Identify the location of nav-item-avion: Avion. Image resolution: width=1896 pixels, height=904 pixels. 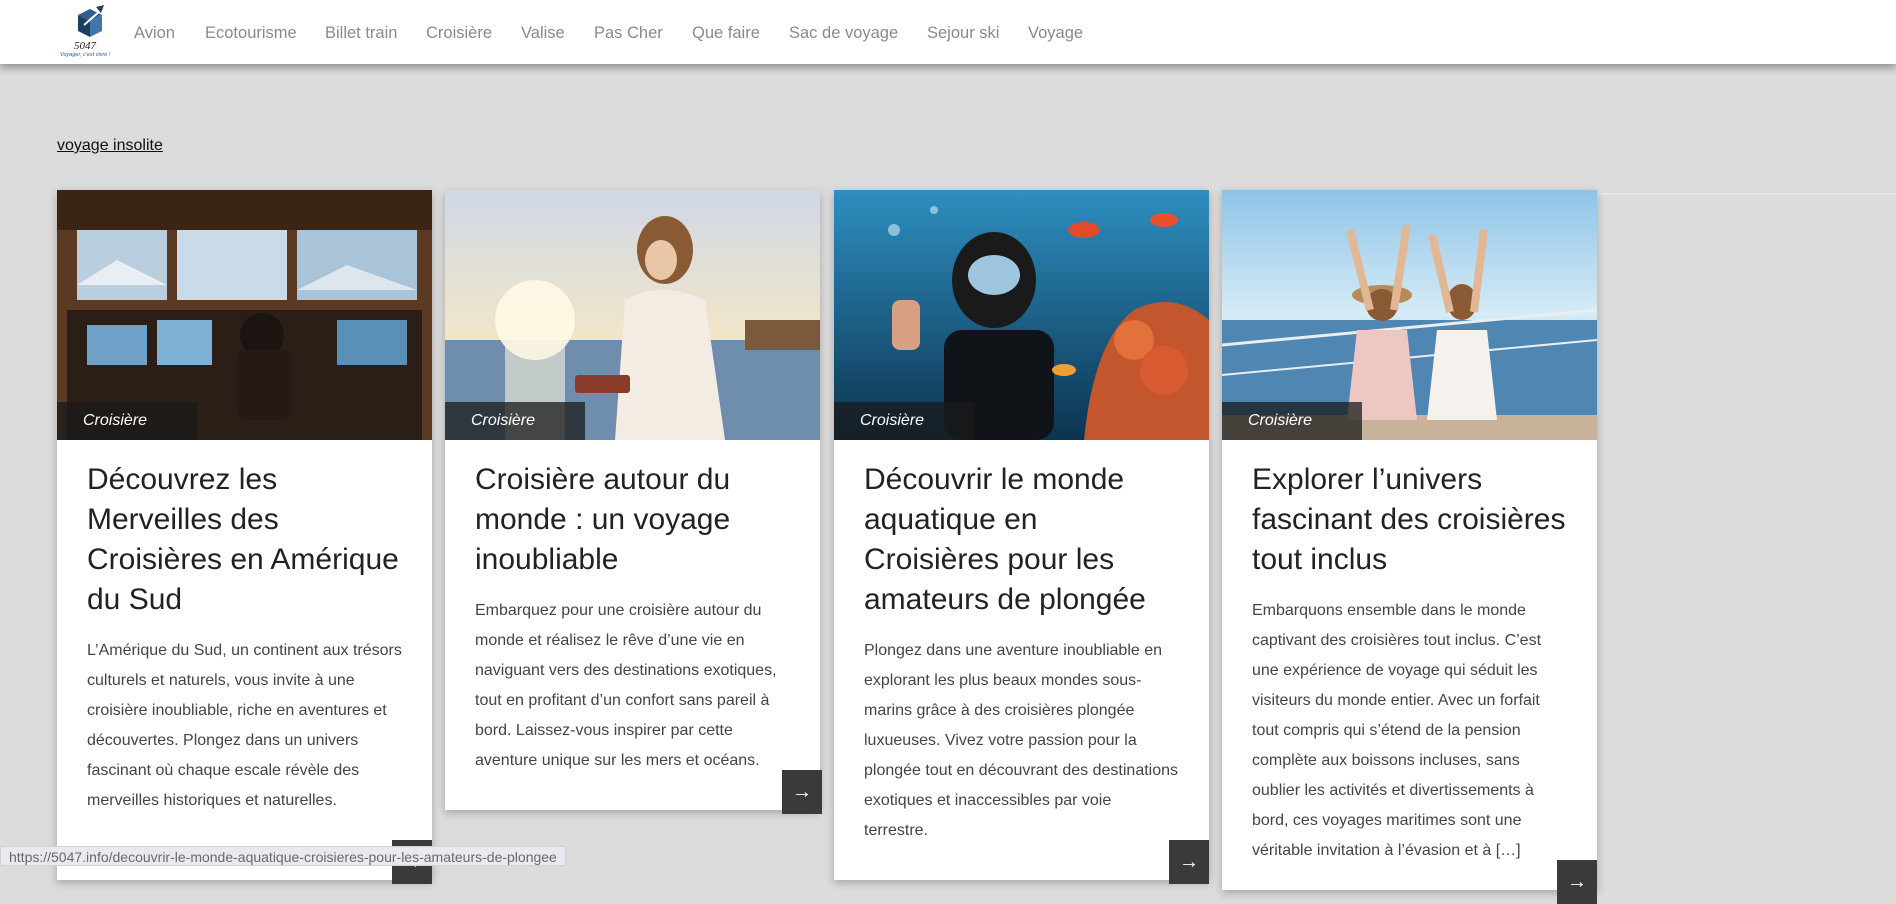
(154, 33).